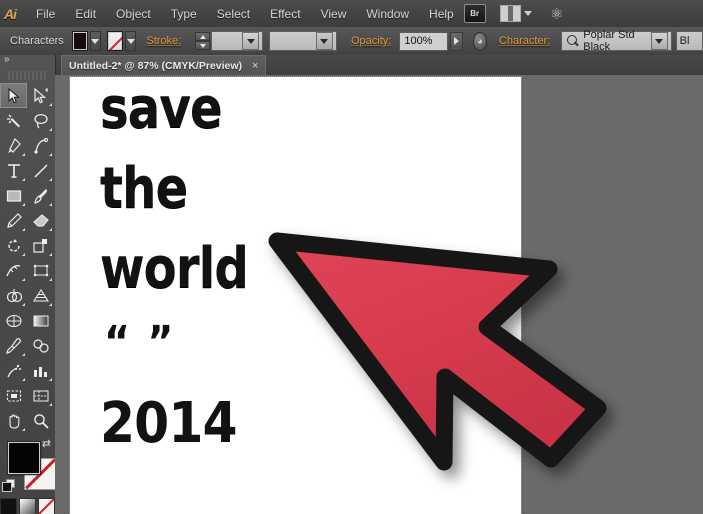  I want to click on add-anchor-point-tool, so click(40, 145).